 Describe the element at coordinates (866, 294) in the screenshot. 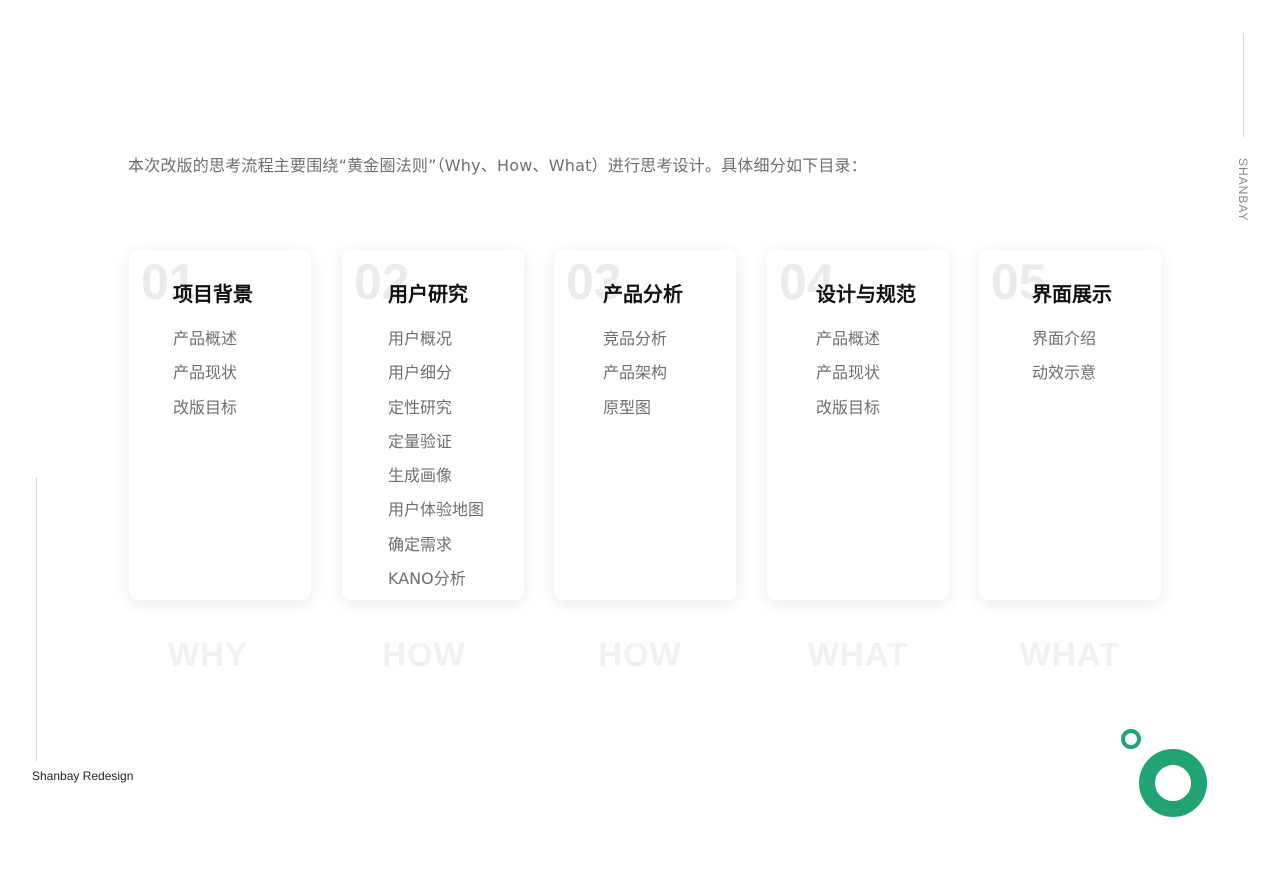

I see `card-title: 设计与规范` at that location.